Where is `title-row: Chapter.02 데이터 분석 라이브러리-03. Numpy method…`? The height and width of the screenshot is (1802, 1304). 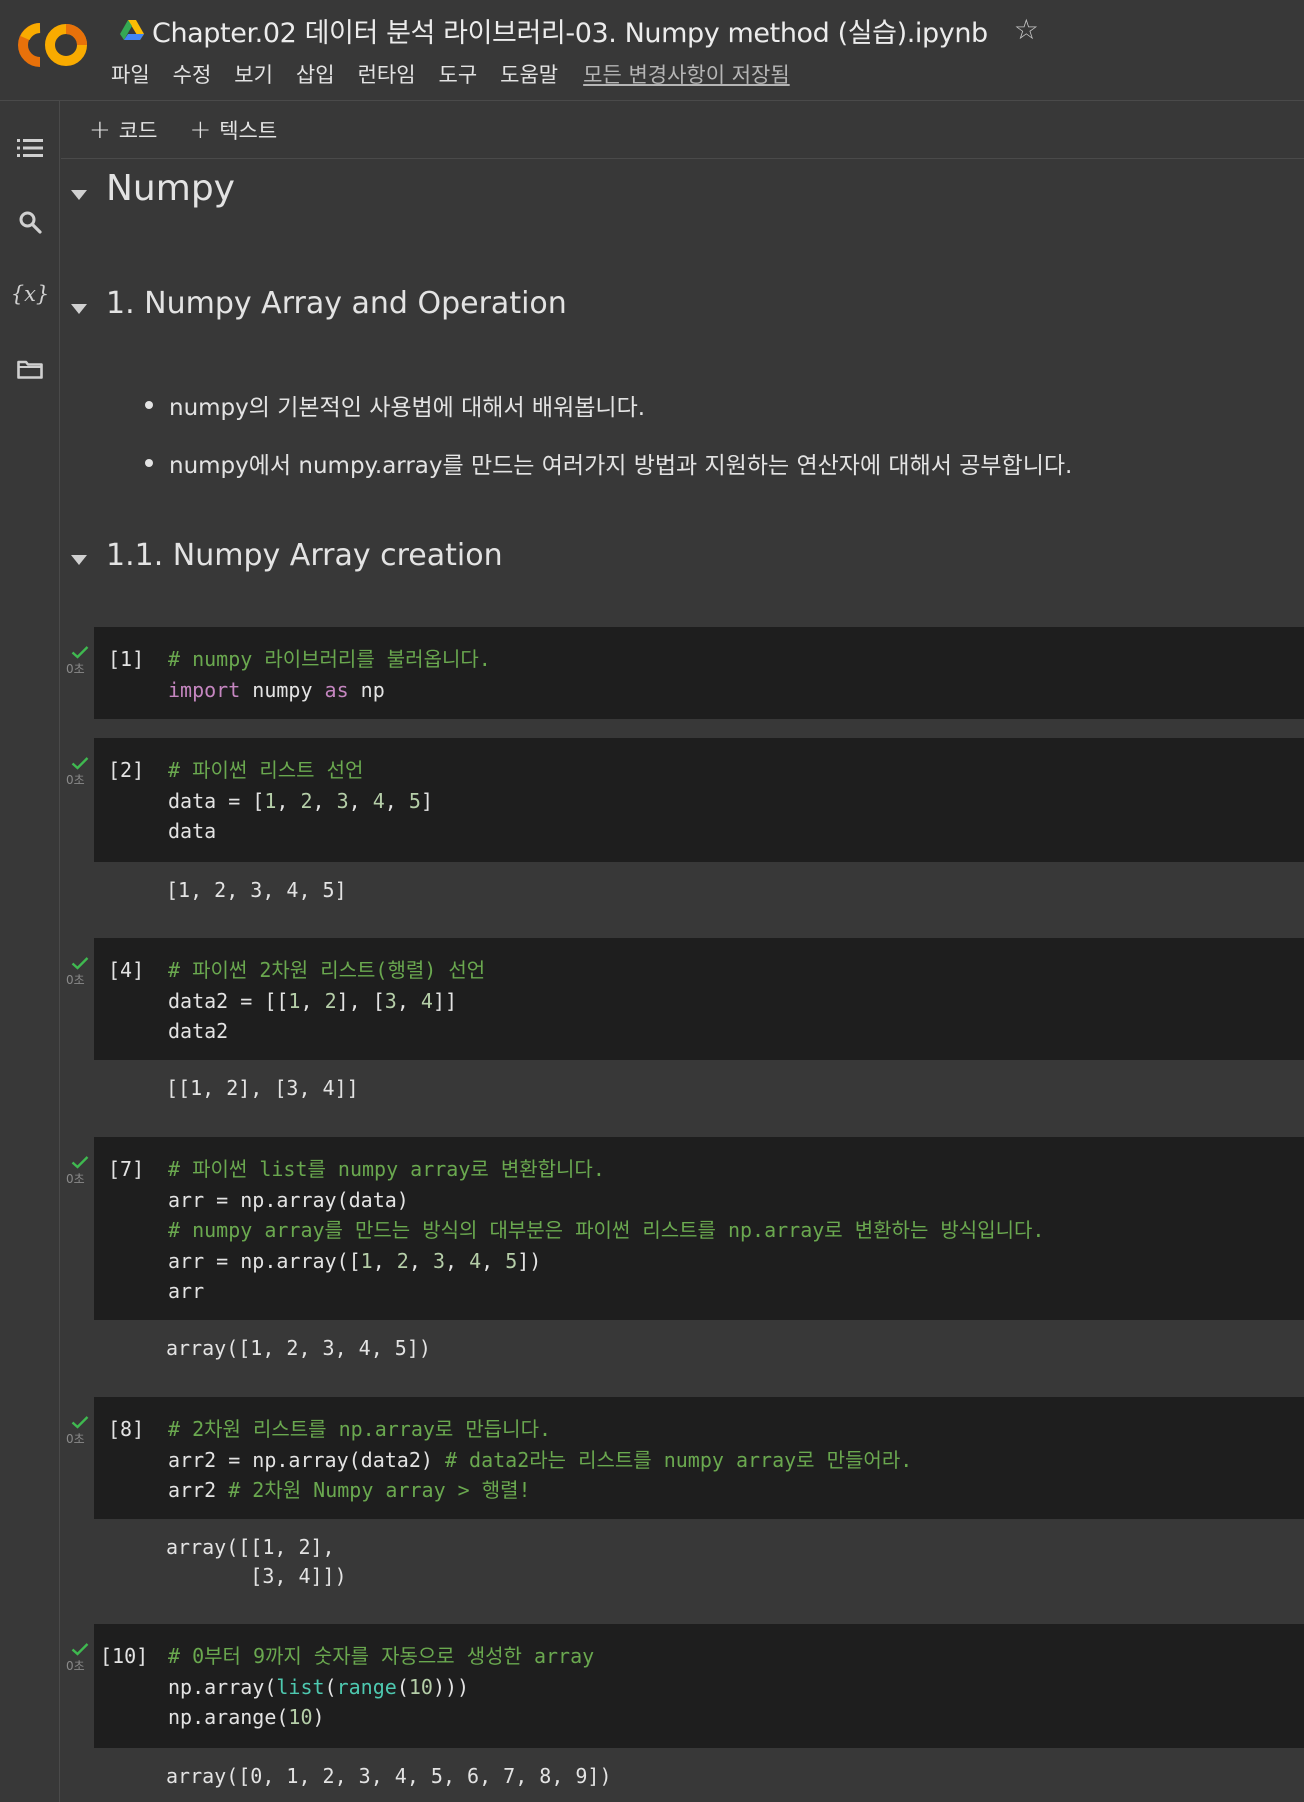 title-row: Chapter.02 데이터 분석 라이브러리-03. Numpy method… is located at coordinates (579, 30).